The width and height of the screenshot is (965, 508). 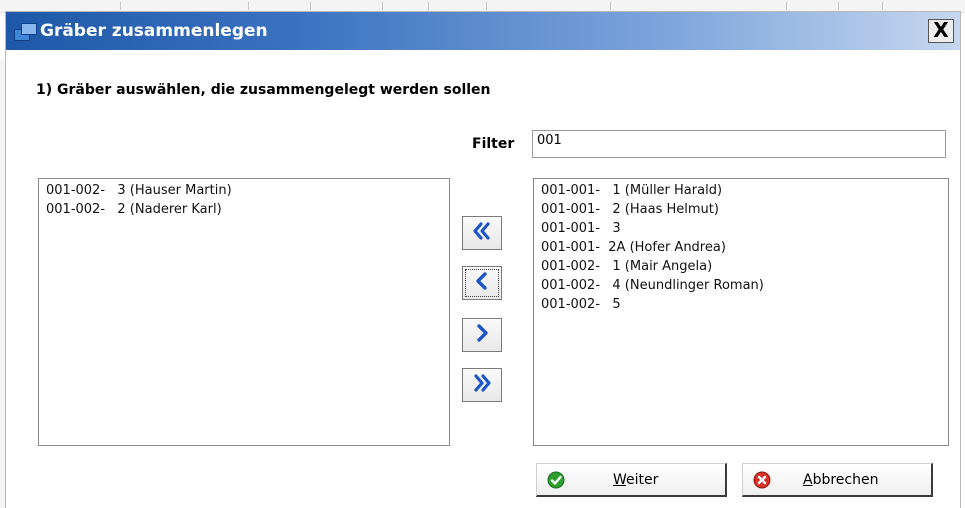 What do you see at coordinates (25, 31) in the screenshot?
I see `window-app-icon` at bounding box center [25, 31].